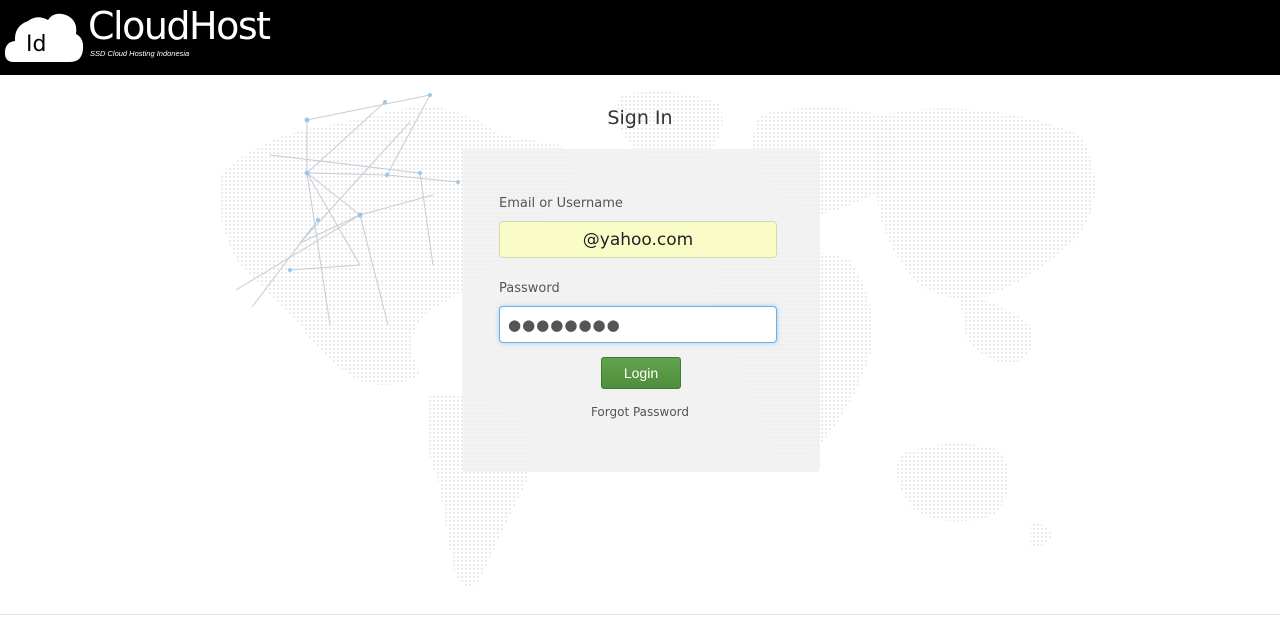 The width and height of the screenshot is (1280, 632). What do you see at coordinates (640, 614) in the screenshot?
I see `footer-divider` at bounding box center [640, 614].